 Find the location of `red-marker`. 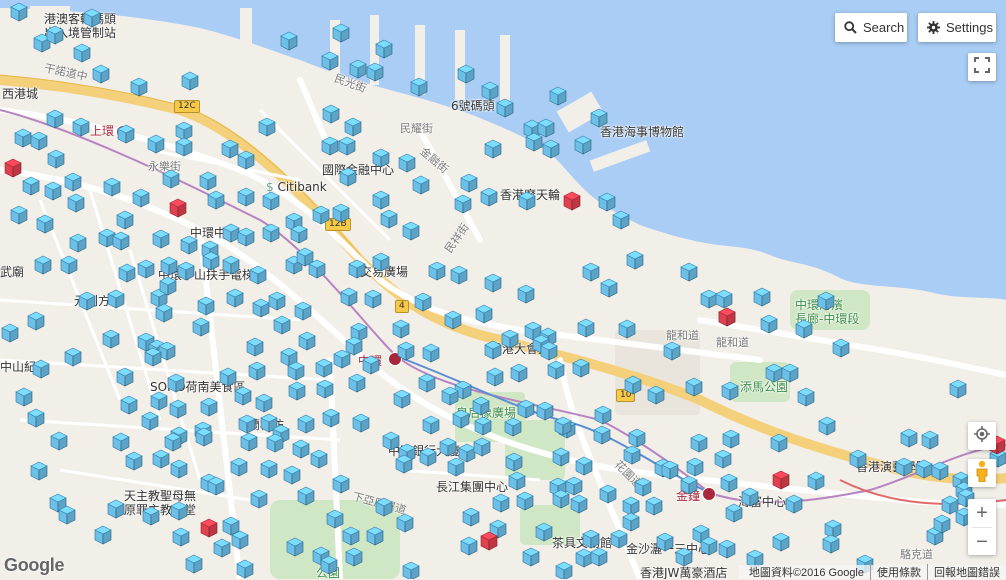

red-marker is located at coordinates (13, 168).